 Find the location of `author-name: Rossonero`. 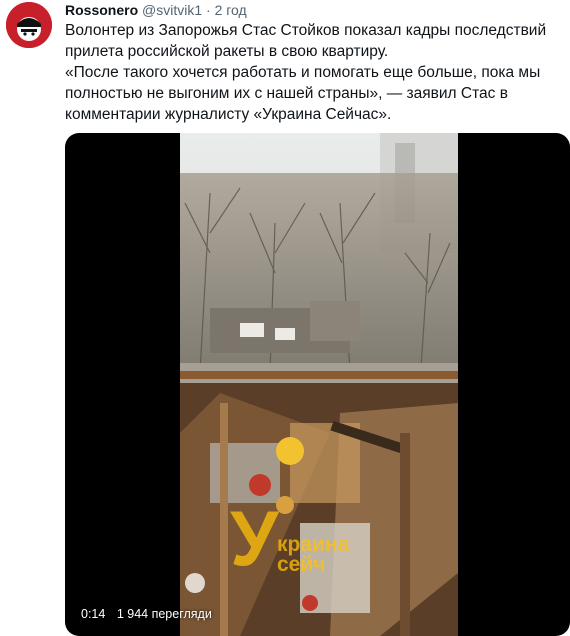

author-name: Rossonero is located at coordinates (101, 10).